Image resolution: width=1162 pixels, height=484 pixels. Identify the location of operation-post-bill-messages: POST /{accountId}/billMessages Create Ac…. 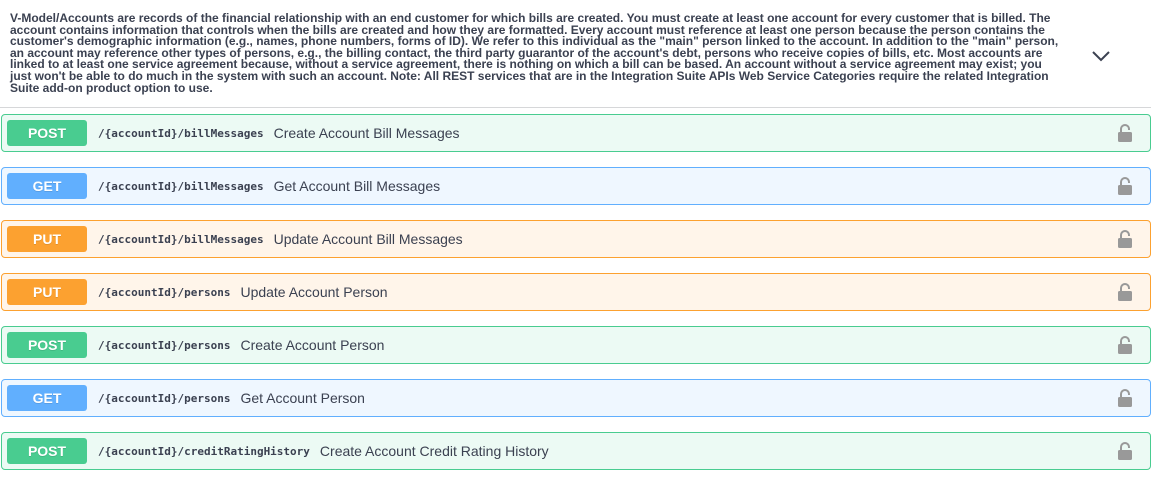
(576, 133).